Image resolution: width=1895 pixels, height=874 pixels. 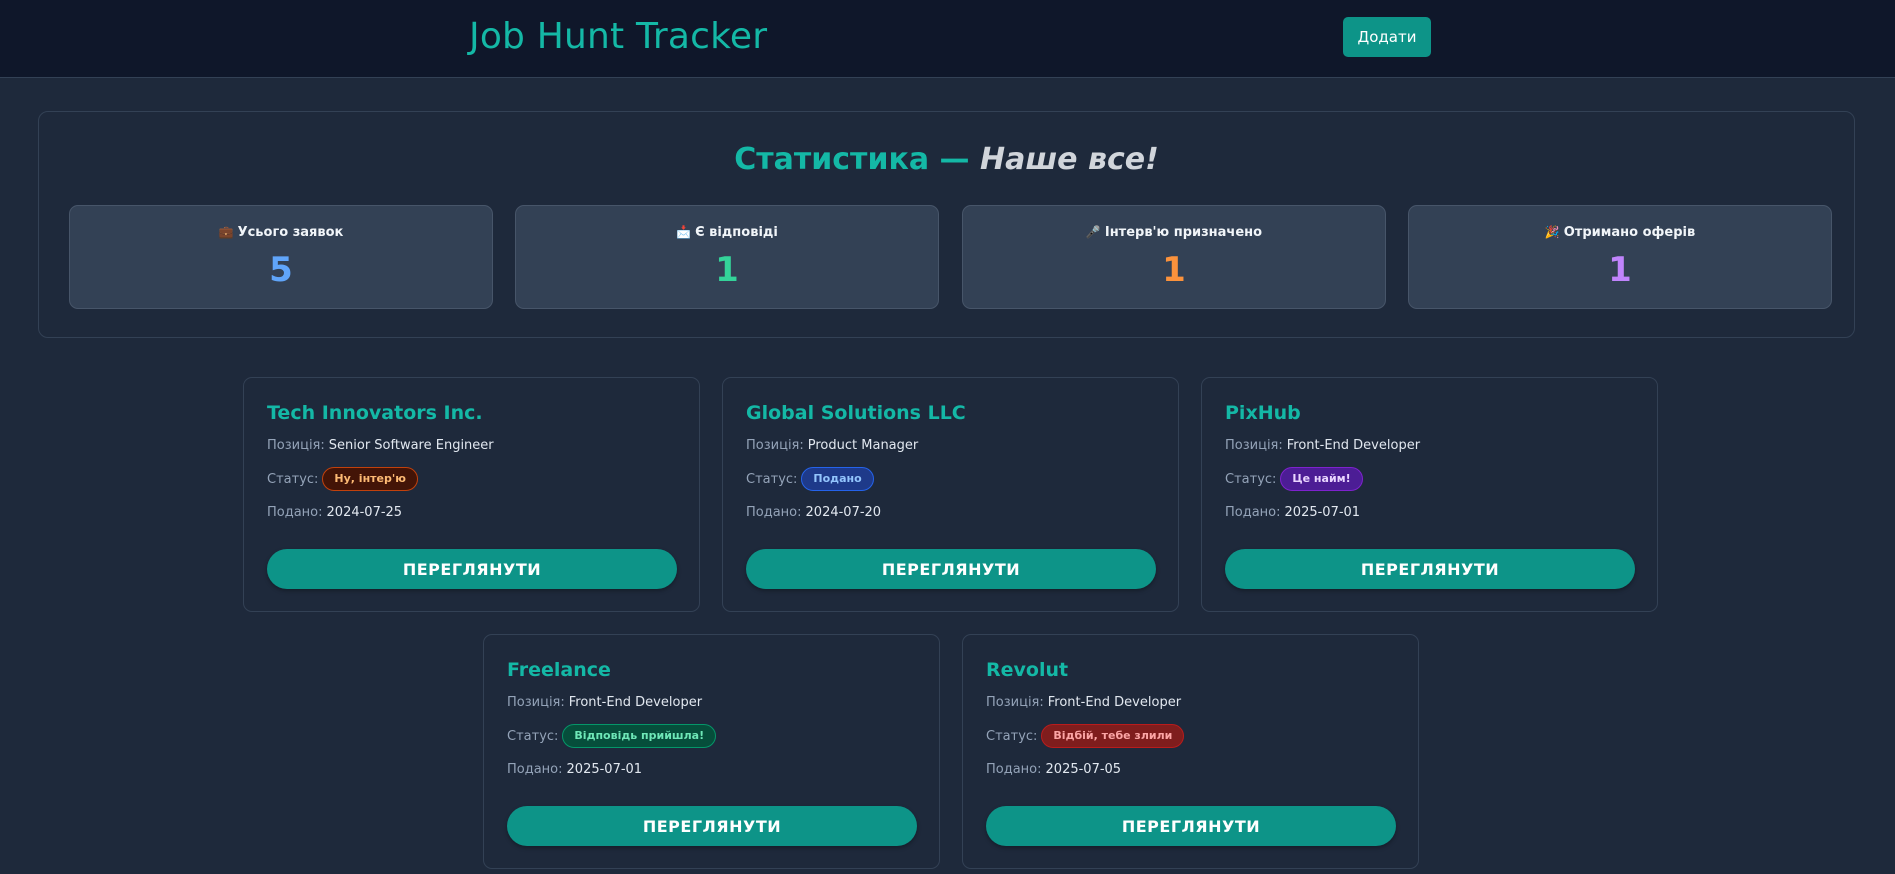 I want to click on status-row: Статус: Відбій, тебе злили, so click(x=1085, y=736).